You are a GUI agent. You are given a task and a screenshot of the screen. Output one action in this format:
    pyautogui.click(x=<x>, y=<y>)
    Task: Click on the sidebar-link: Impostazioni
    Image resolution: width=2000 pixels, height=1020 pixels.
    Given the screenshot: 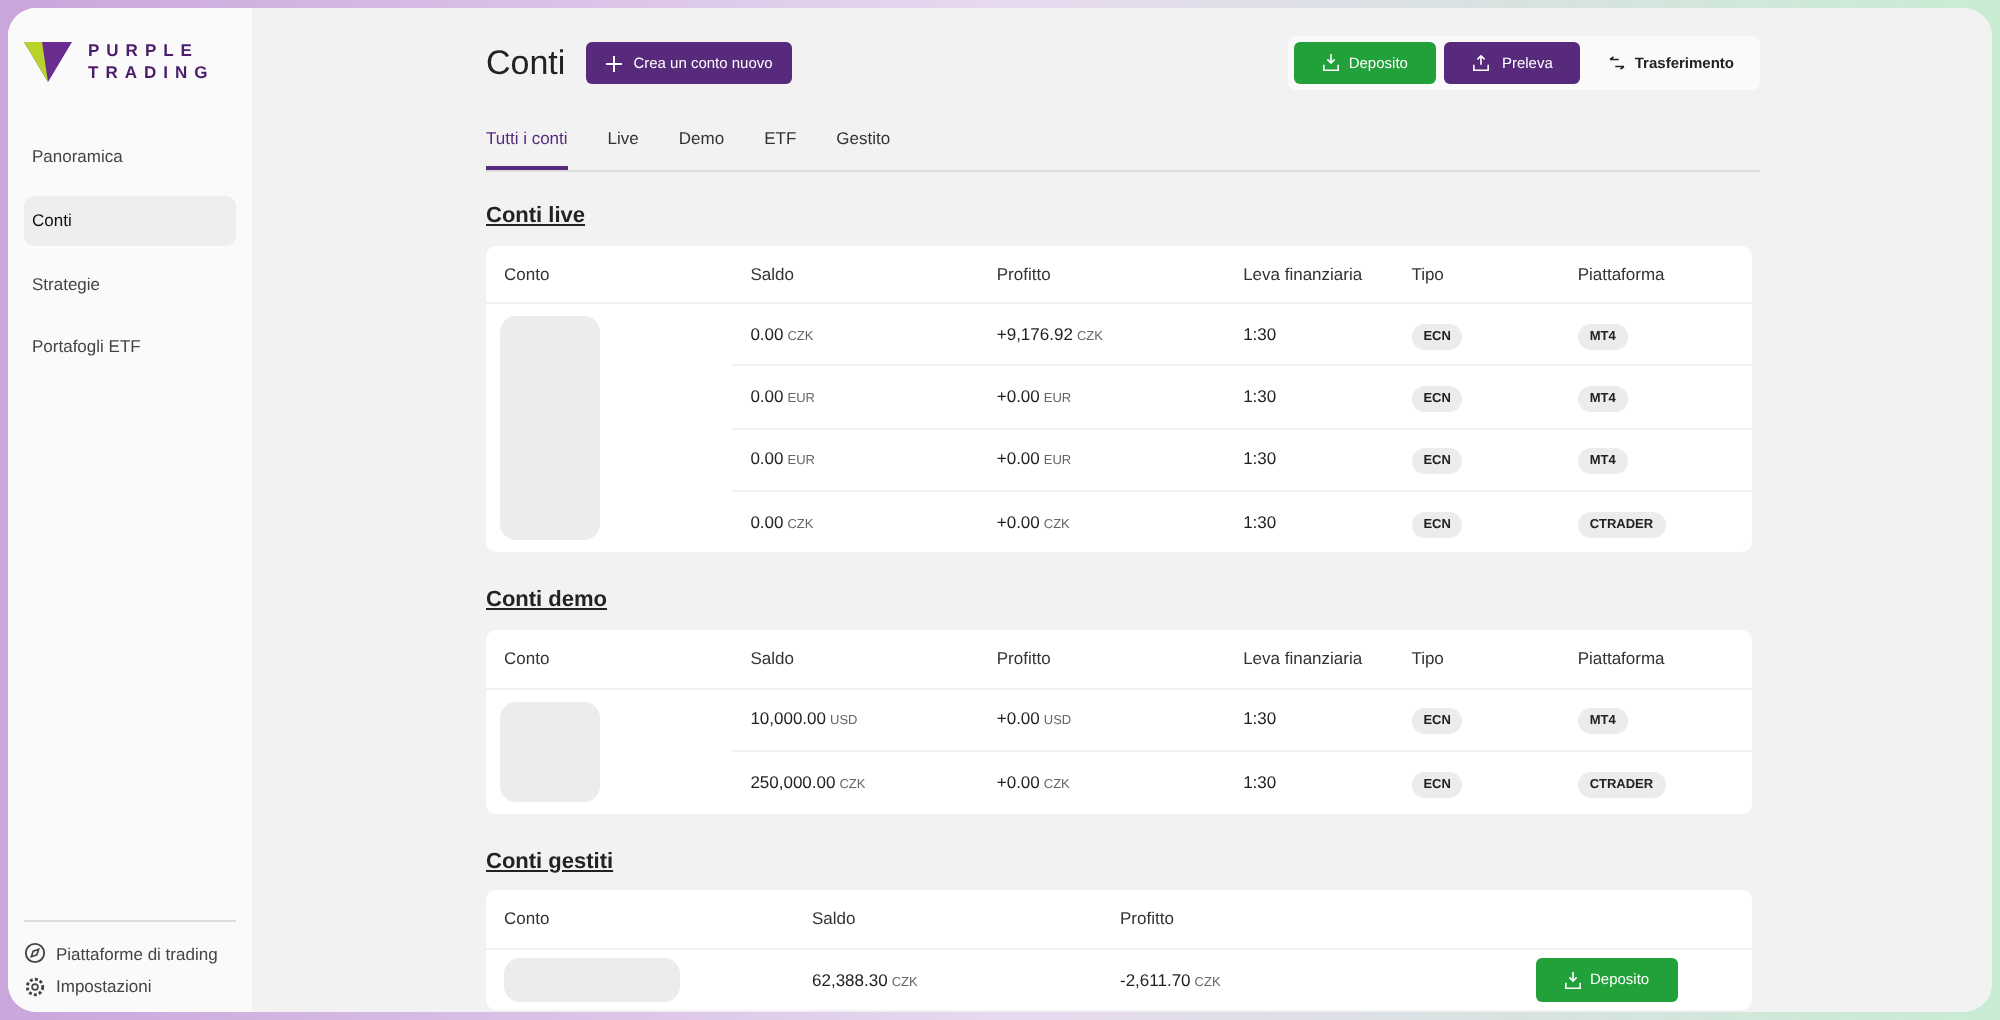 What is the action you would take?
    pyautogui.click(x=104, y=987)
    